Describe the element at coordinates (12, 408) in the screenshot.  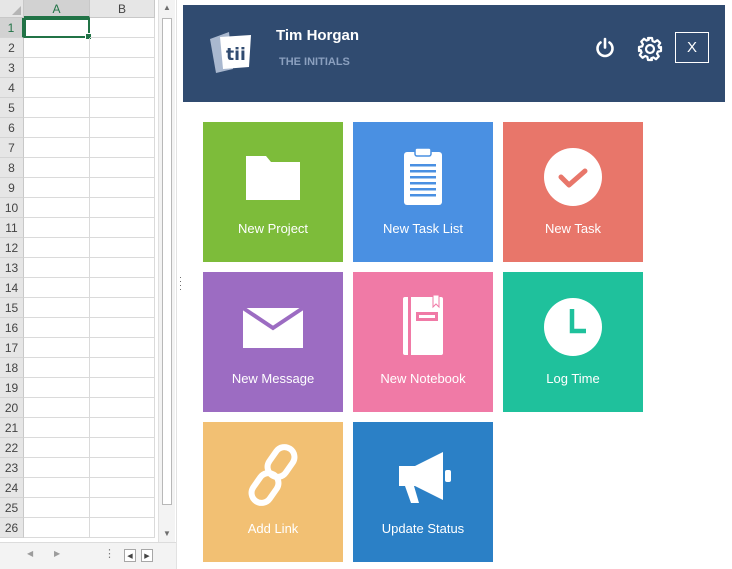
I see `row-header: 20` at that location.